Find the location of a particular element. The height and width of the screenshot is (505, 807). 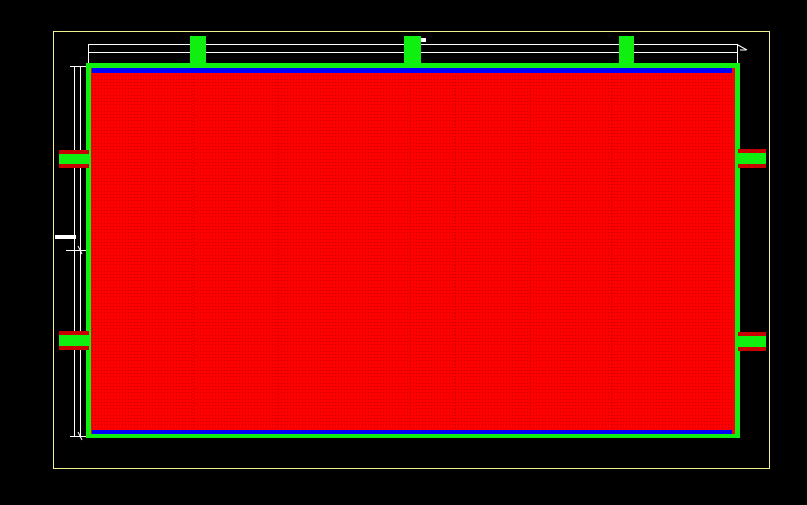

pilaster-right-1-core is located at coordinates (752, 158).